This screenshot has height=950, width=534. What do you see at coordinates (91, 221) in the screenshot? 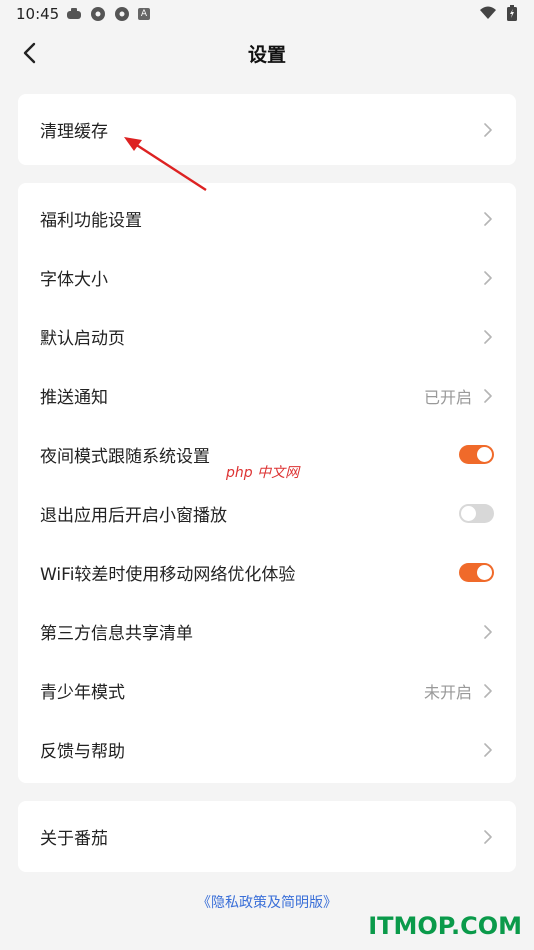
I see `settings-row-label: 福利功能设置` at bounding box center [91, 221].